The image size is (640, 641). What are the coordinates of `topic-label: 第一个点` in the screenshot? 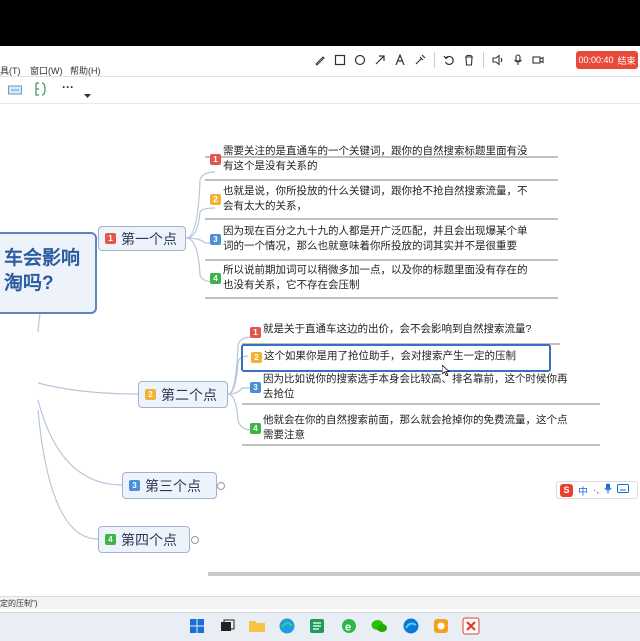 It's located at (149, 238).